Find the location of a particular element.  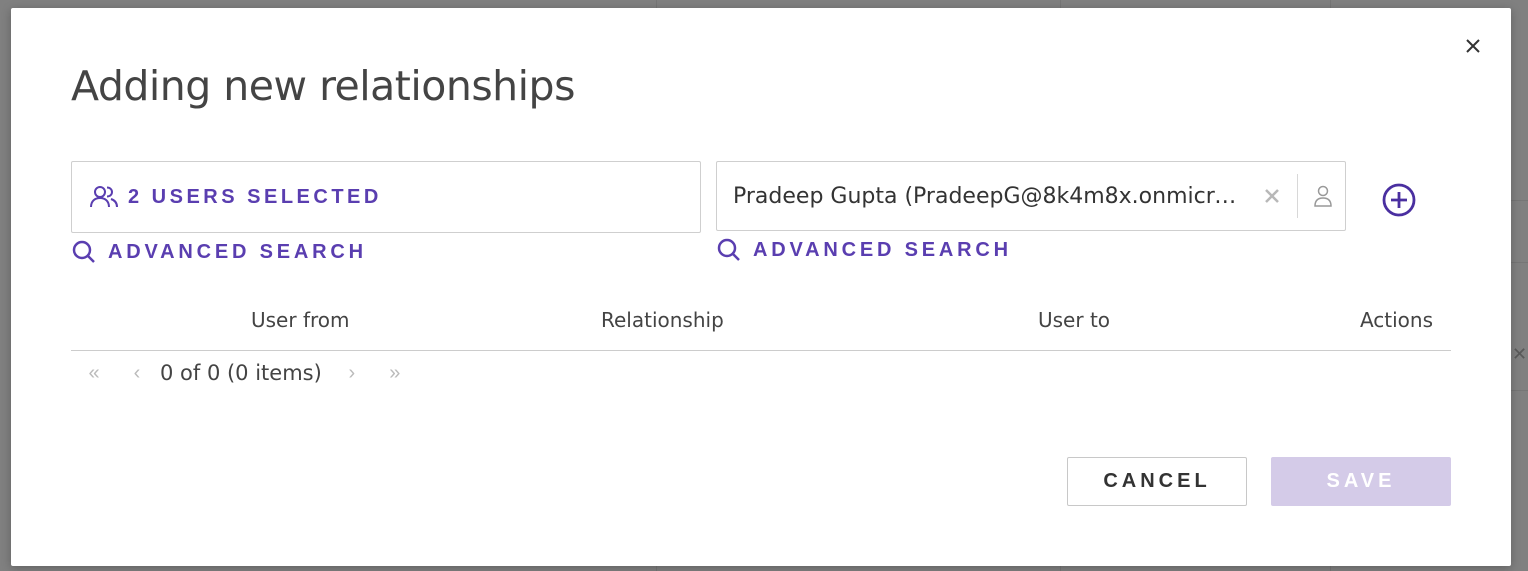

last-page-button: » is located at coordinates (395, 373).